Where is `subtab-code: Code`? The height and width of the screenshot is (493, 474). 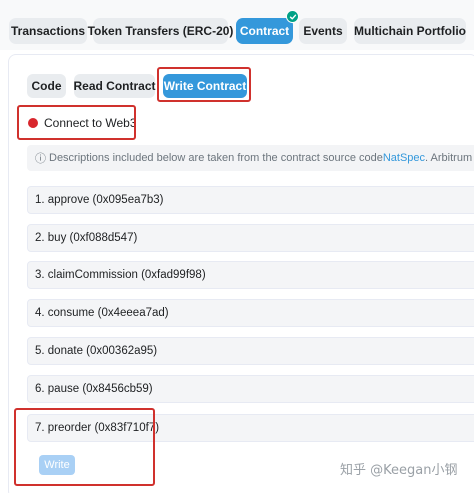
subtab-code: Code is located at coordinates (46, 86).